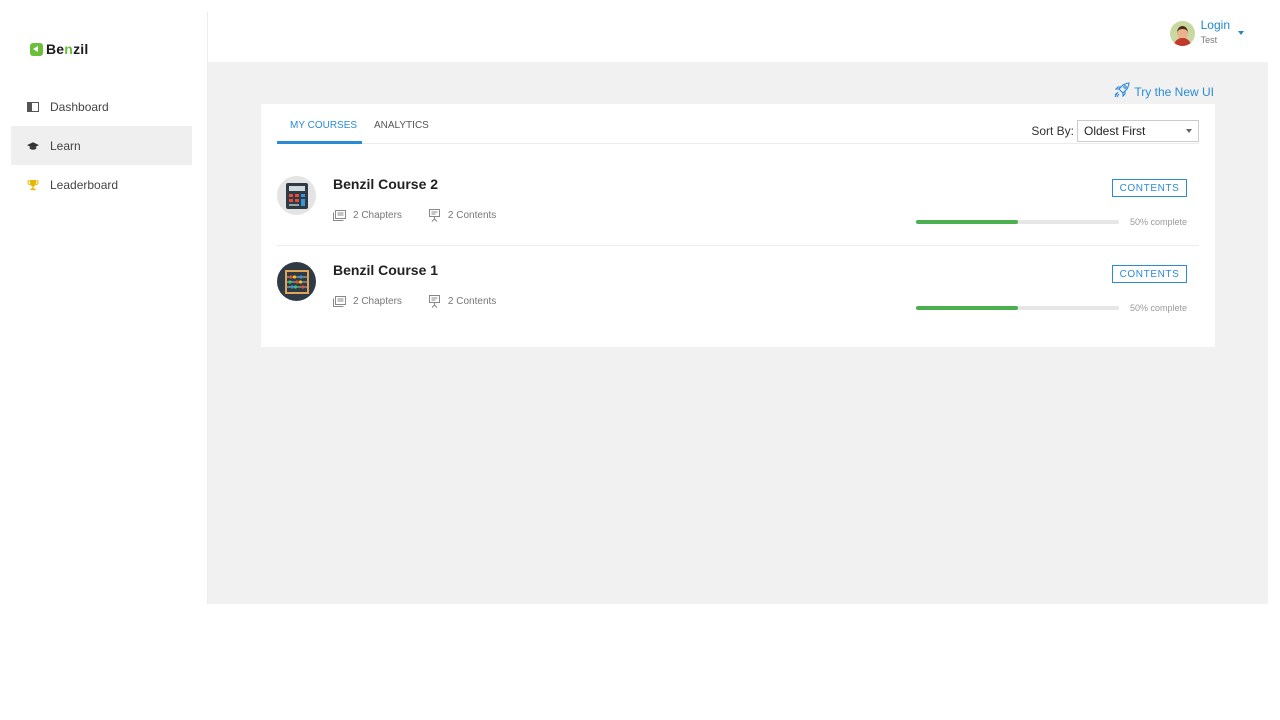 The height and width of the screenshot is (720, 1280). I want to click on logo-text: Benzil, so click(67, 49).